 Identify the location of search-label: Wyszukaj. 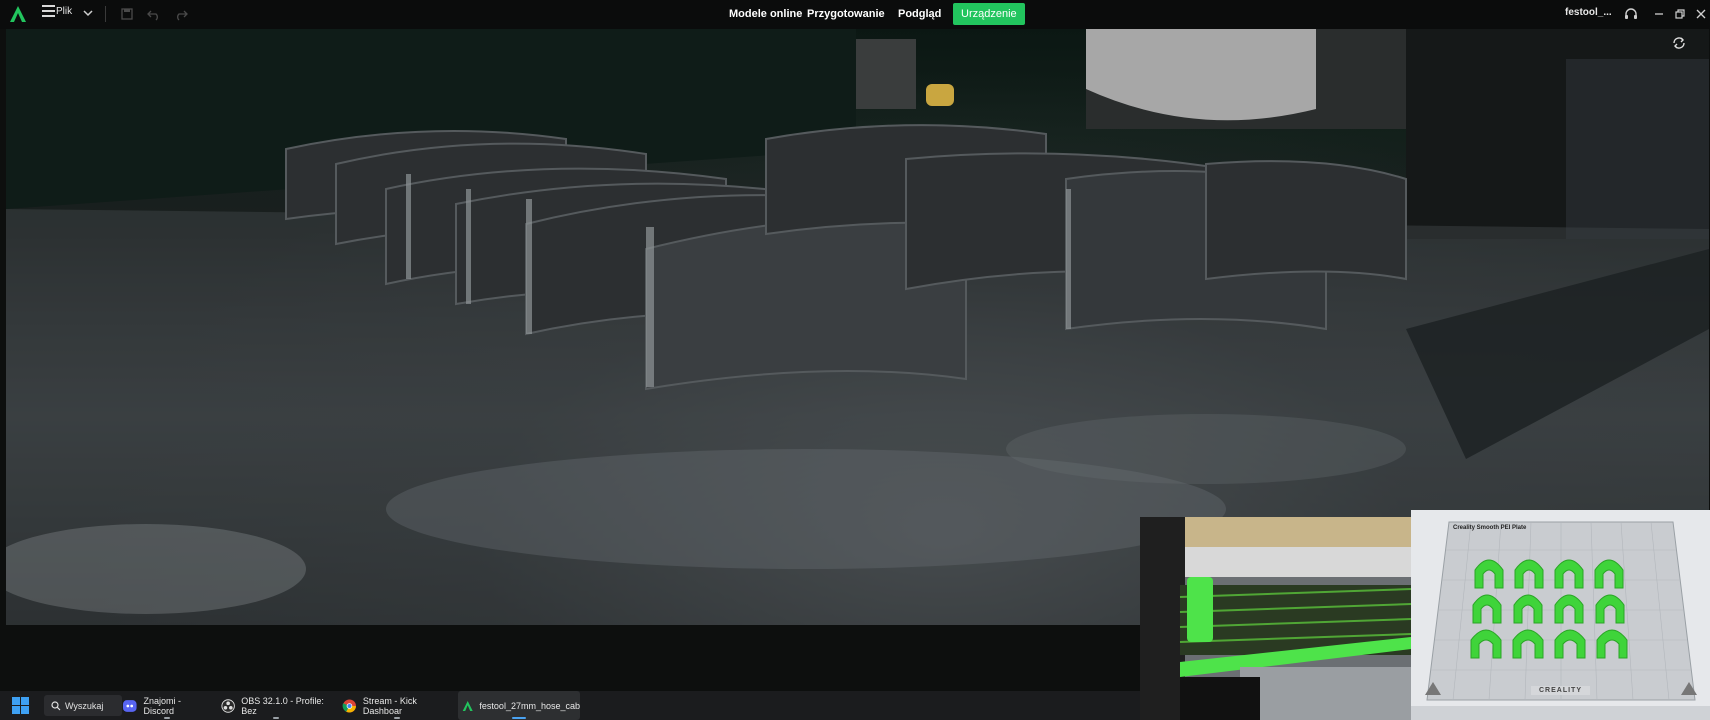
(84, 705).